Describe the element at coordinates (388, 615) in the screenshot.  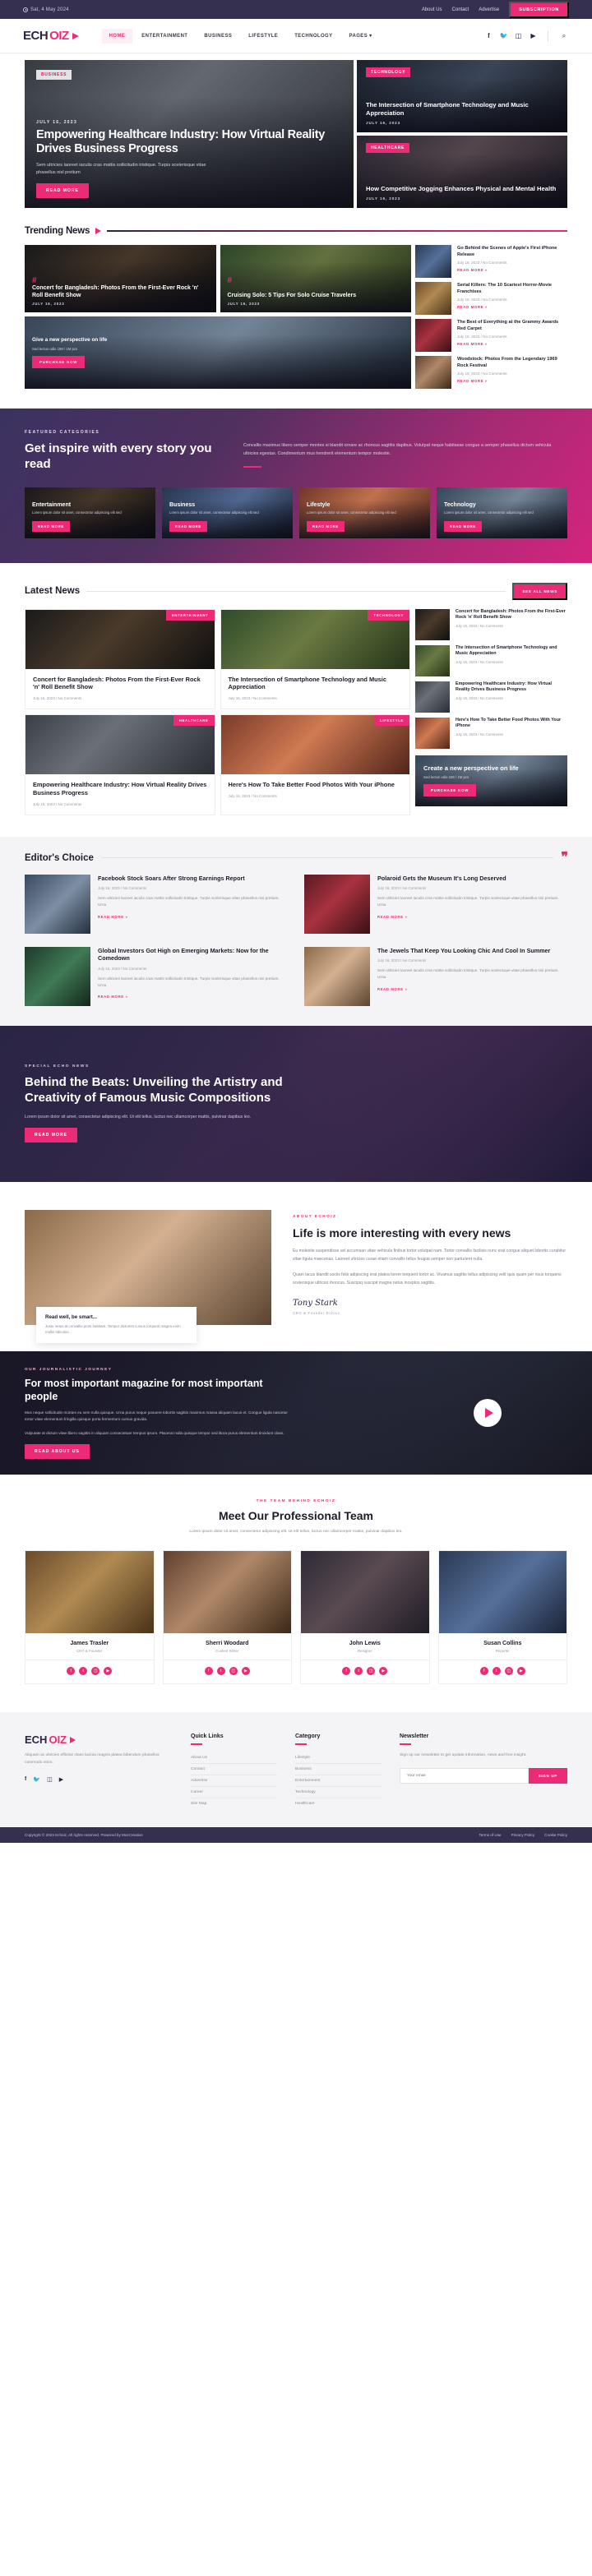
I see `news-card-tag-1: TECHNOLOGY` at that location.